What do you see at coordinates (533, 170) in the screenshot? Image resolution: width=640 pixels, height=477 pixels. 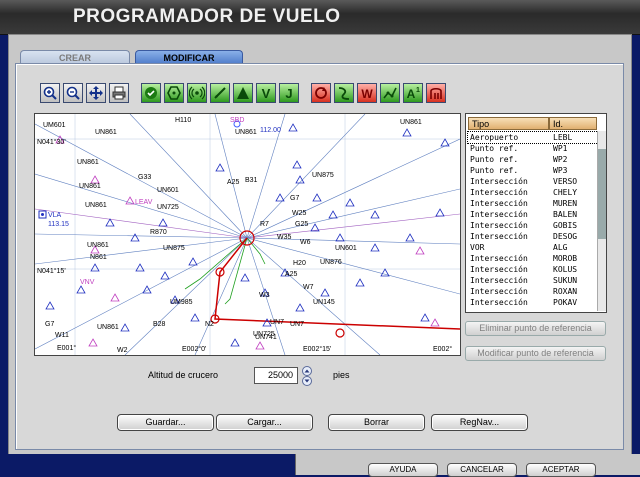 I see `list-row: Punto ref. WP3` at bounding box center [533, 170].